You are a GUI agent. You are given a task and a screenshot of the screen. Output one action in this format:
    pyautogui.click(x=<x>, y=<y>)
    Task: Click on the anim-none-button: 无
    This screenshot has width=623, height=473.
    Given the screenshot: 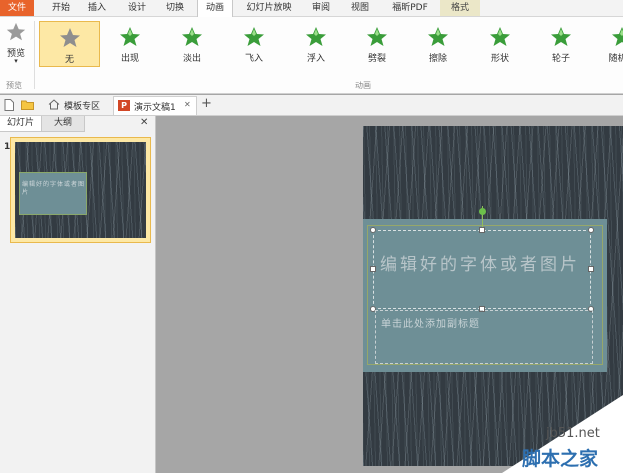 What is the action you would take?
    pyautogui.click(x=69, y=44)
    